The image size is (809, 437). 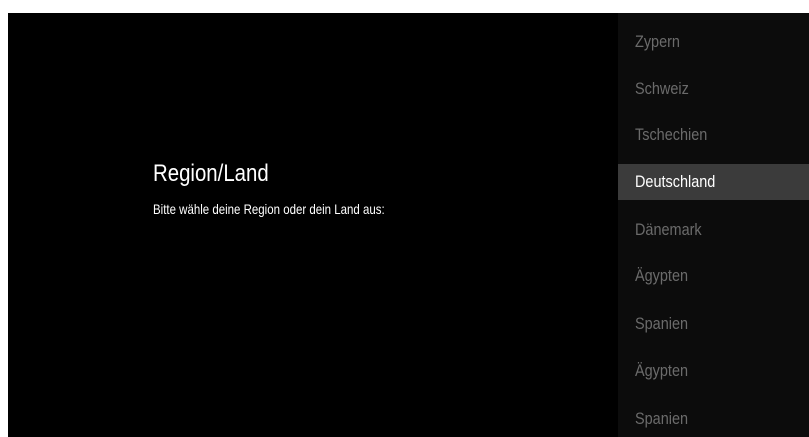 I want to click on page-title: Region/Land, so click(x=211, y=173).